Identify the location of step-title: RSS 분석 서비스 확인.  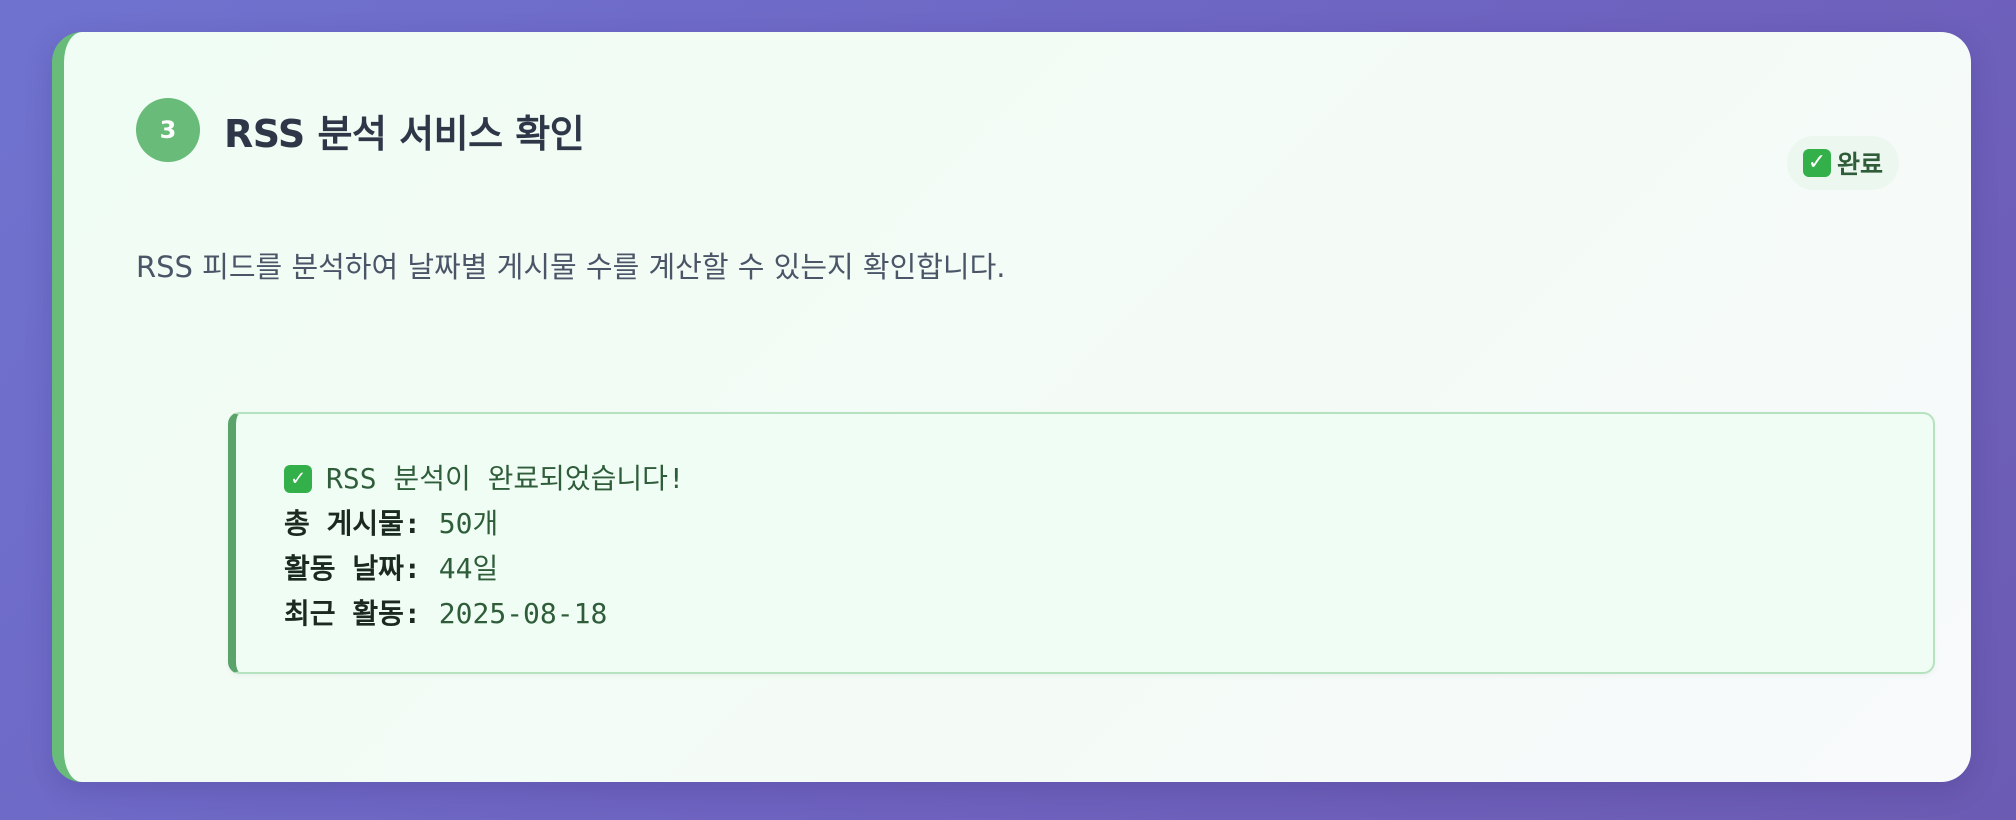
(404, 133).